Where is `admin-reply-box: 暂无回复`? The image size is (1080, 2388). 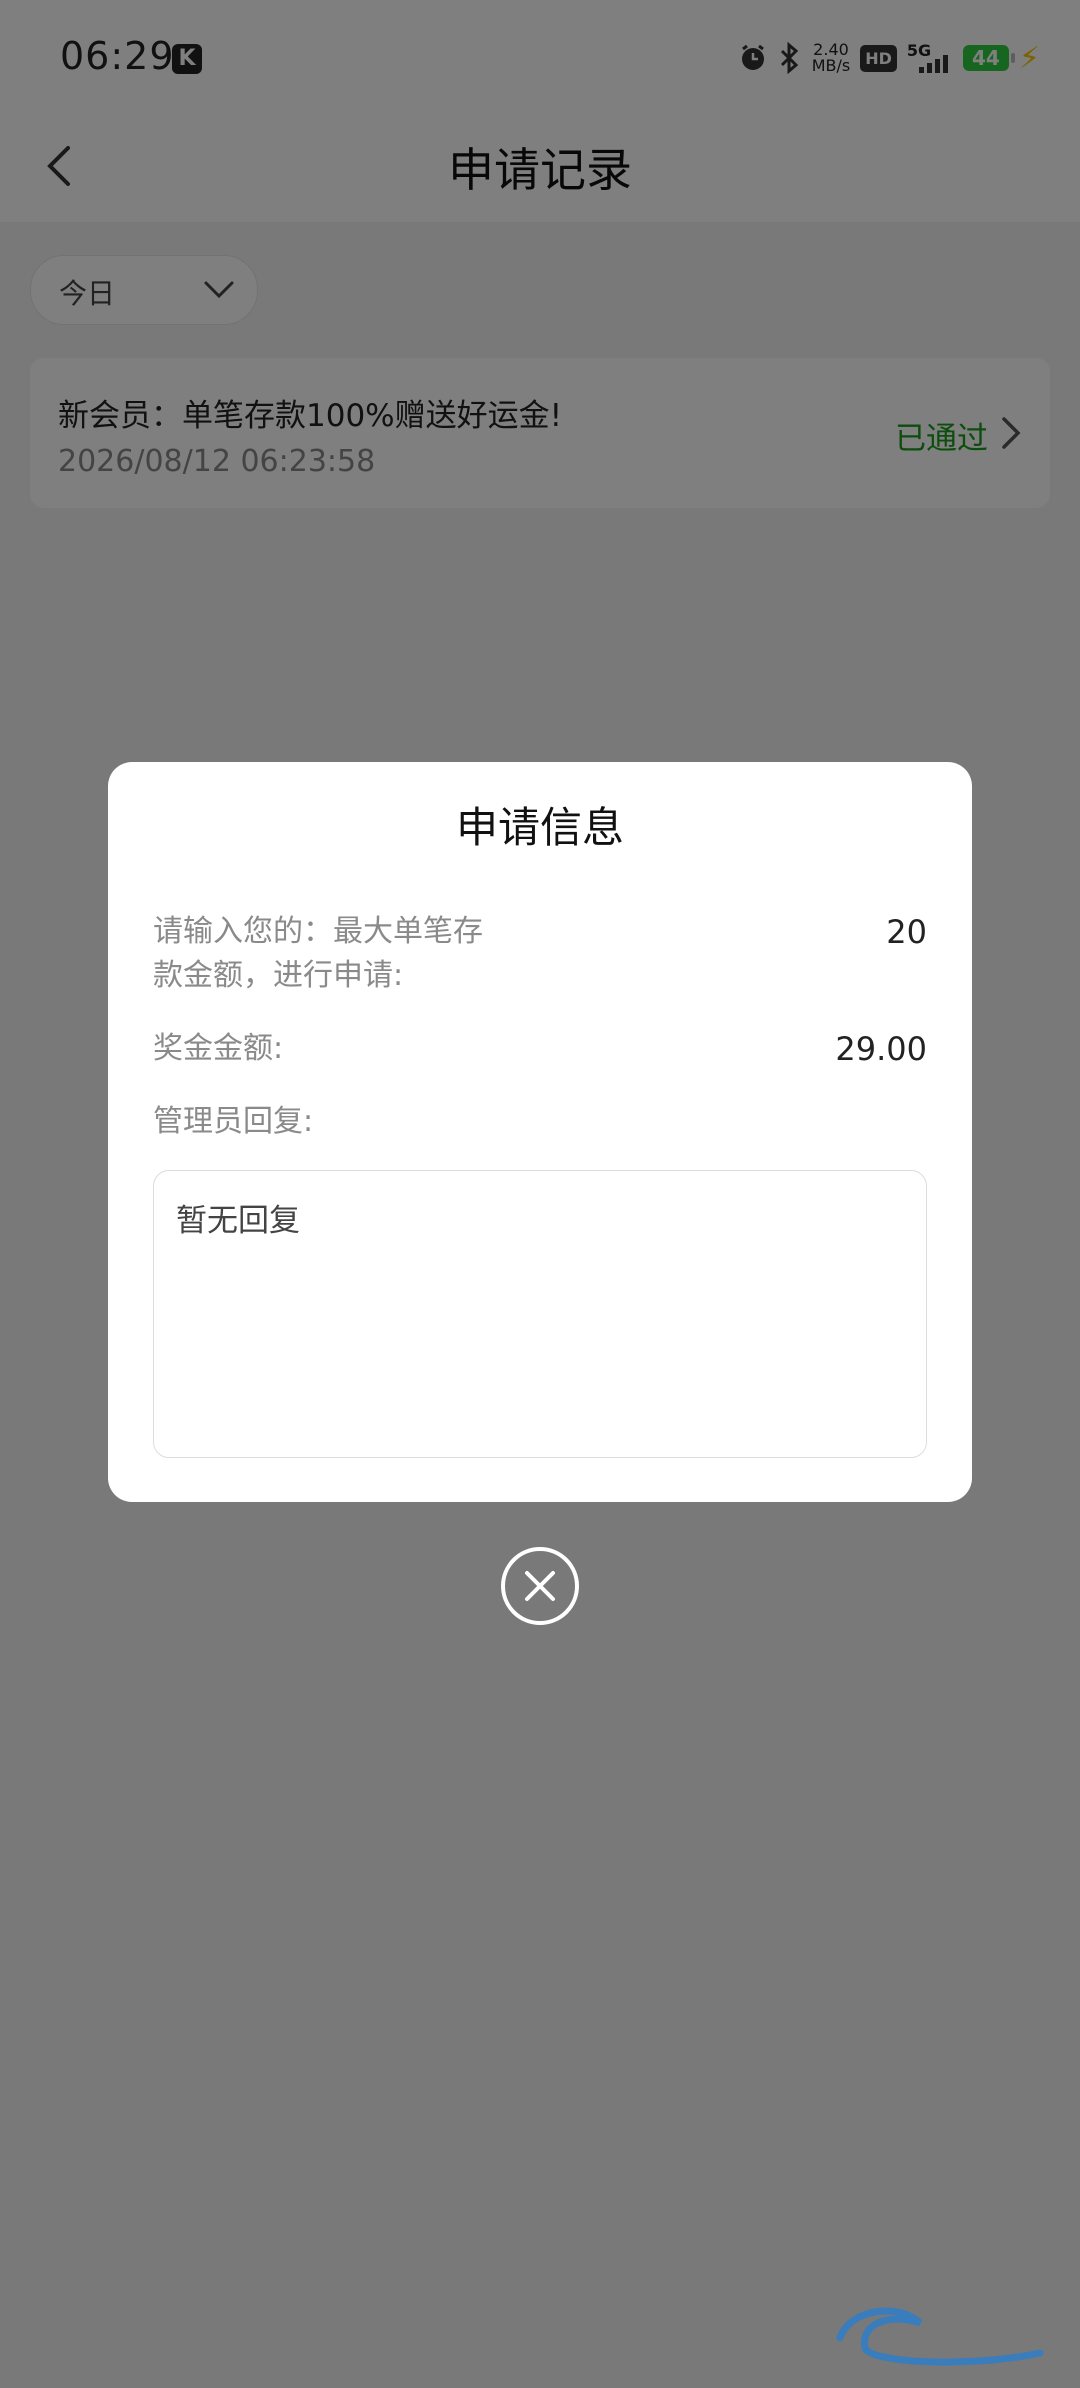
admin-reply-box: 暂无回复 is located at coordinates (540, 1314).